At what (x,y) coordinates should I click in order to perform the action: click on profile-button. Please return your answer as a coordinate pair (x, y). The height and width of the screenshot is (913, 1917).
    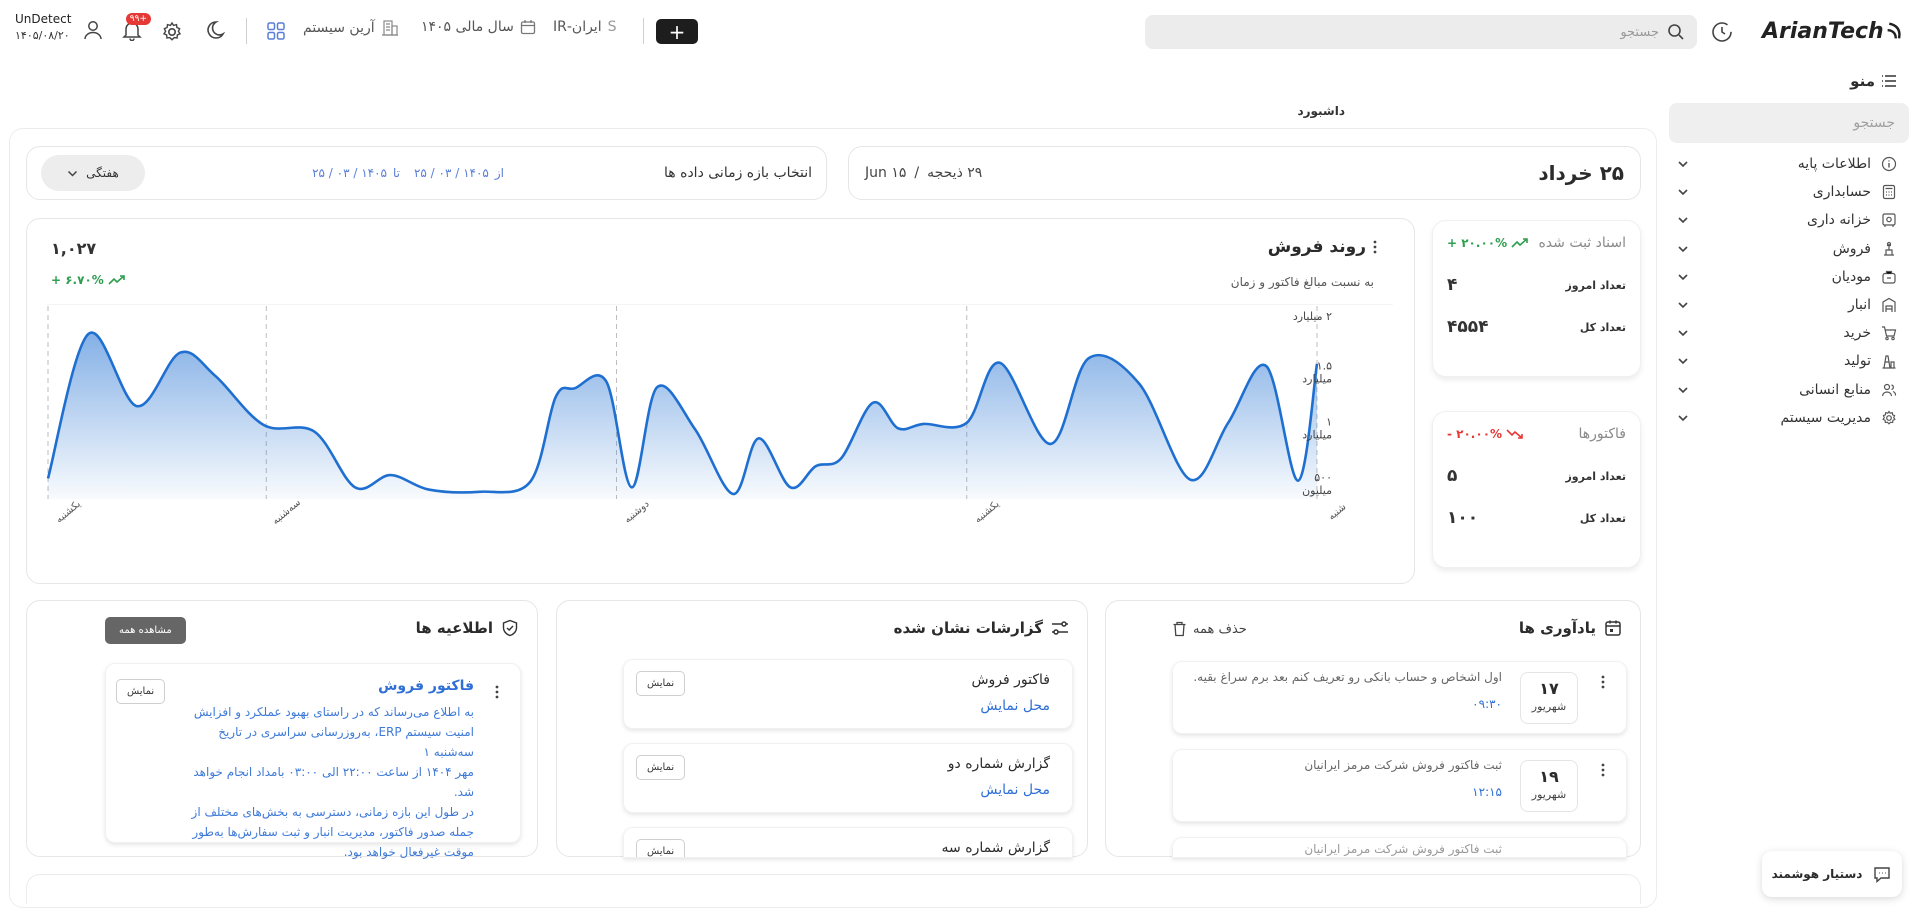
    Looking at the image, I should click on (93, 30).